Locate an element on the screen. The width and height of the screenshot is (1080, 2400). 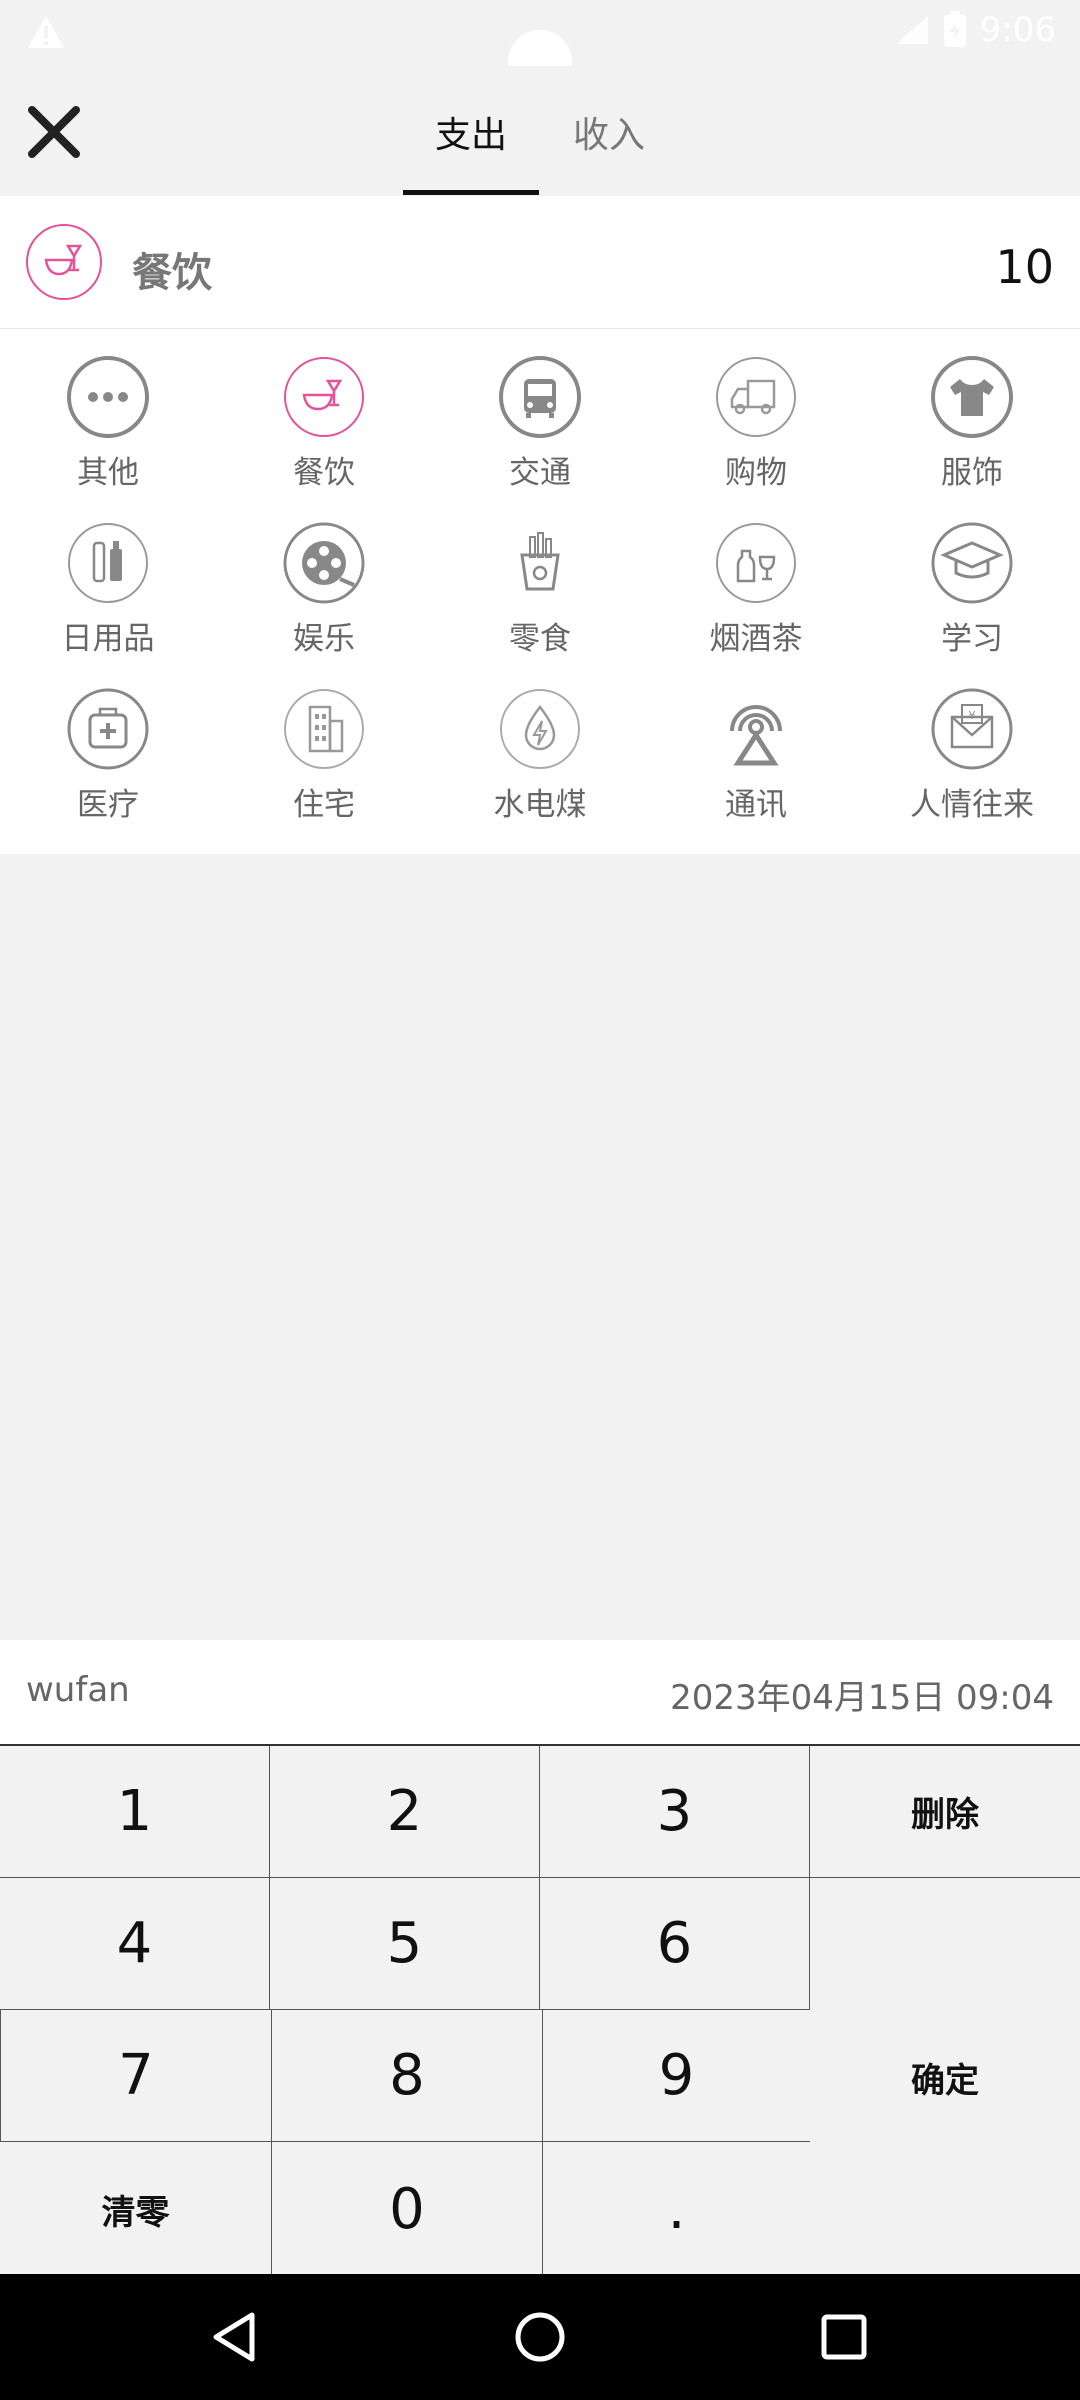
category-label: 交通 is located at coordinates (540, 473).